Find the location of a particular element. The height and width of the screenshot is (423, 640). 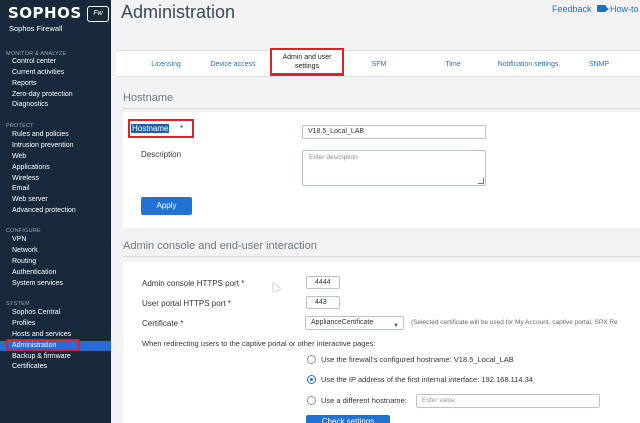

radio-label-text: Use the firewall's configured hostname: is located at coordinates (386, 359).